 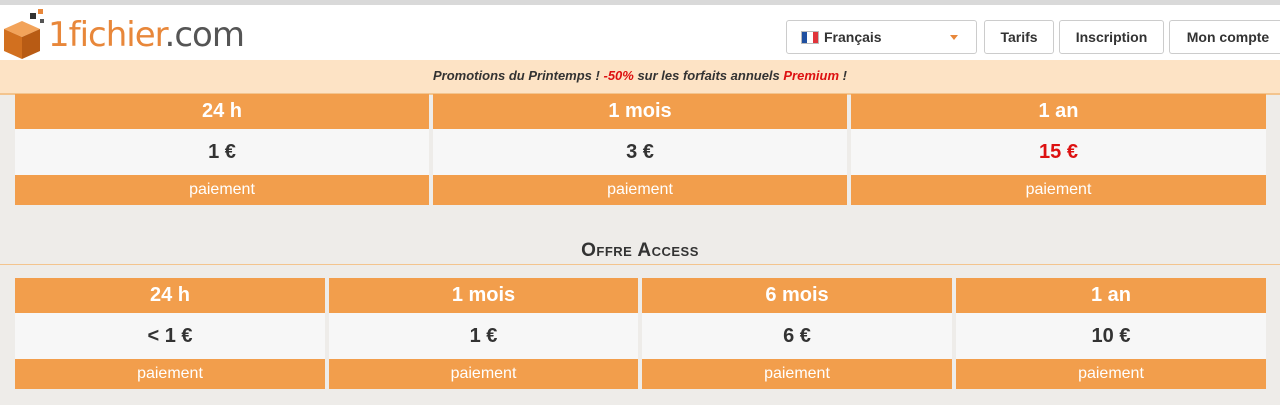 I want to click on promo-middle: sur les forfaits annuels, so click(x=708, y=75).